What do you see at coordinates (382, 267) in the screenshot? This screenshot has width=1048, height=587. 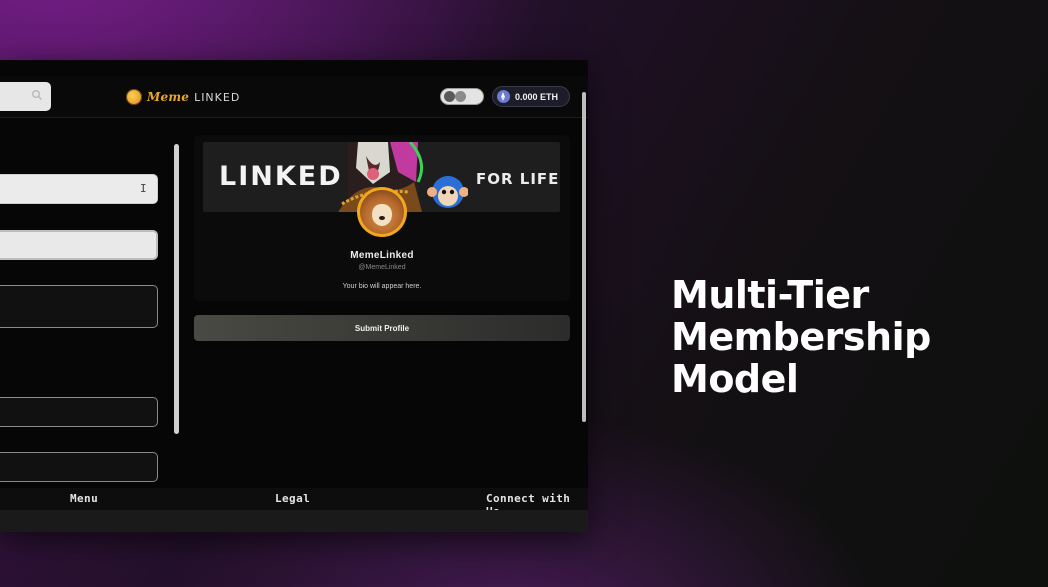 I see `preview-handle: @MemeLinked` at bounding box center [382, 267].